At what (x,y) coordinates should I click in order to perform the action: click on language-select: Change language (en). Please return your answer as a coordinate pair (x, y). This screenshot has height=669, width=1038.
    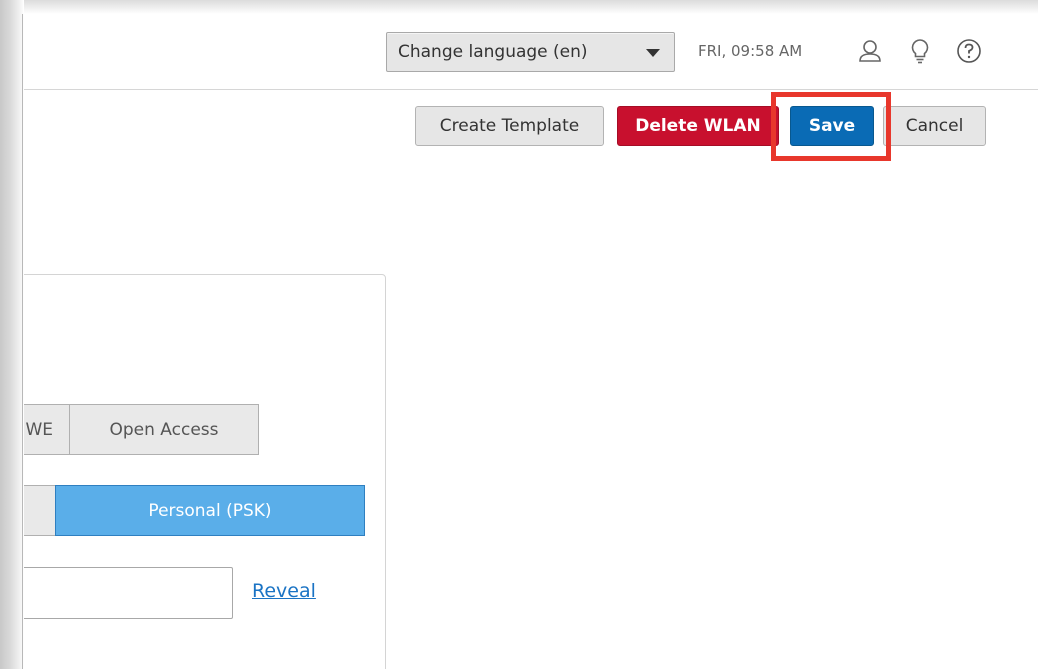
    Looking at the image, I should click on (530, 52).